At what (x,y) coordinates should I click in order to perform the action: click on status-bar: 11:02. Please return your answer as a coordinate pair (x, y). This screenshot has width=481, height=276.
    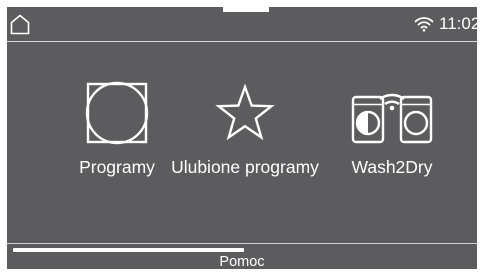
    Looking at the image, I should click on (242, 23).